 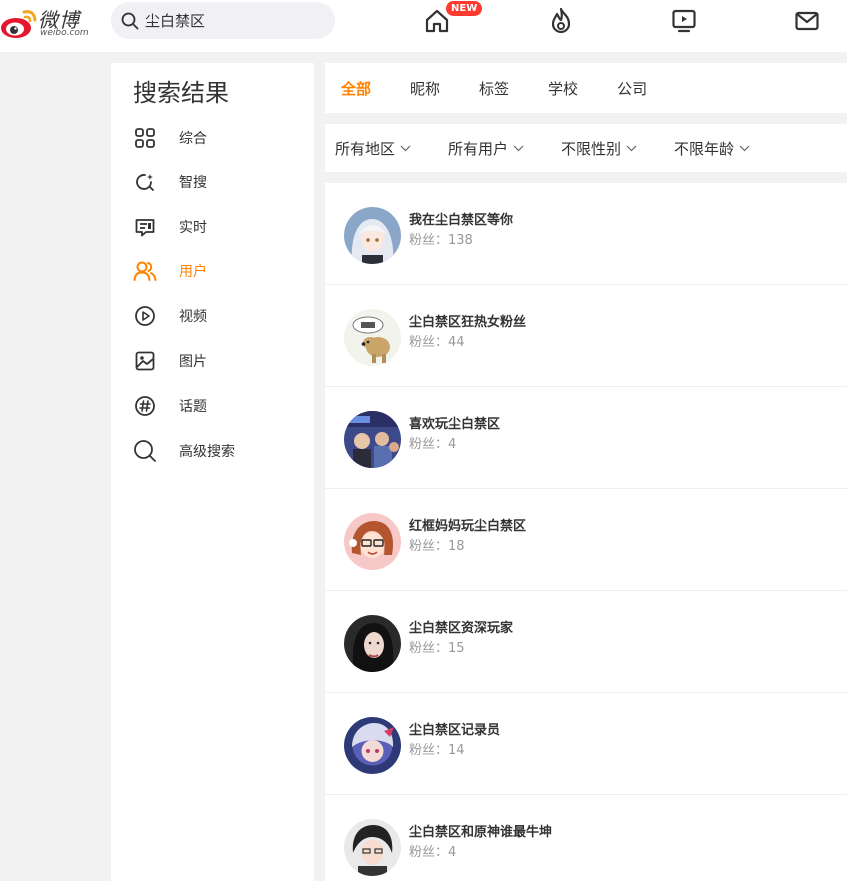 I want to click on image-icon, so click(x=145, y=361).